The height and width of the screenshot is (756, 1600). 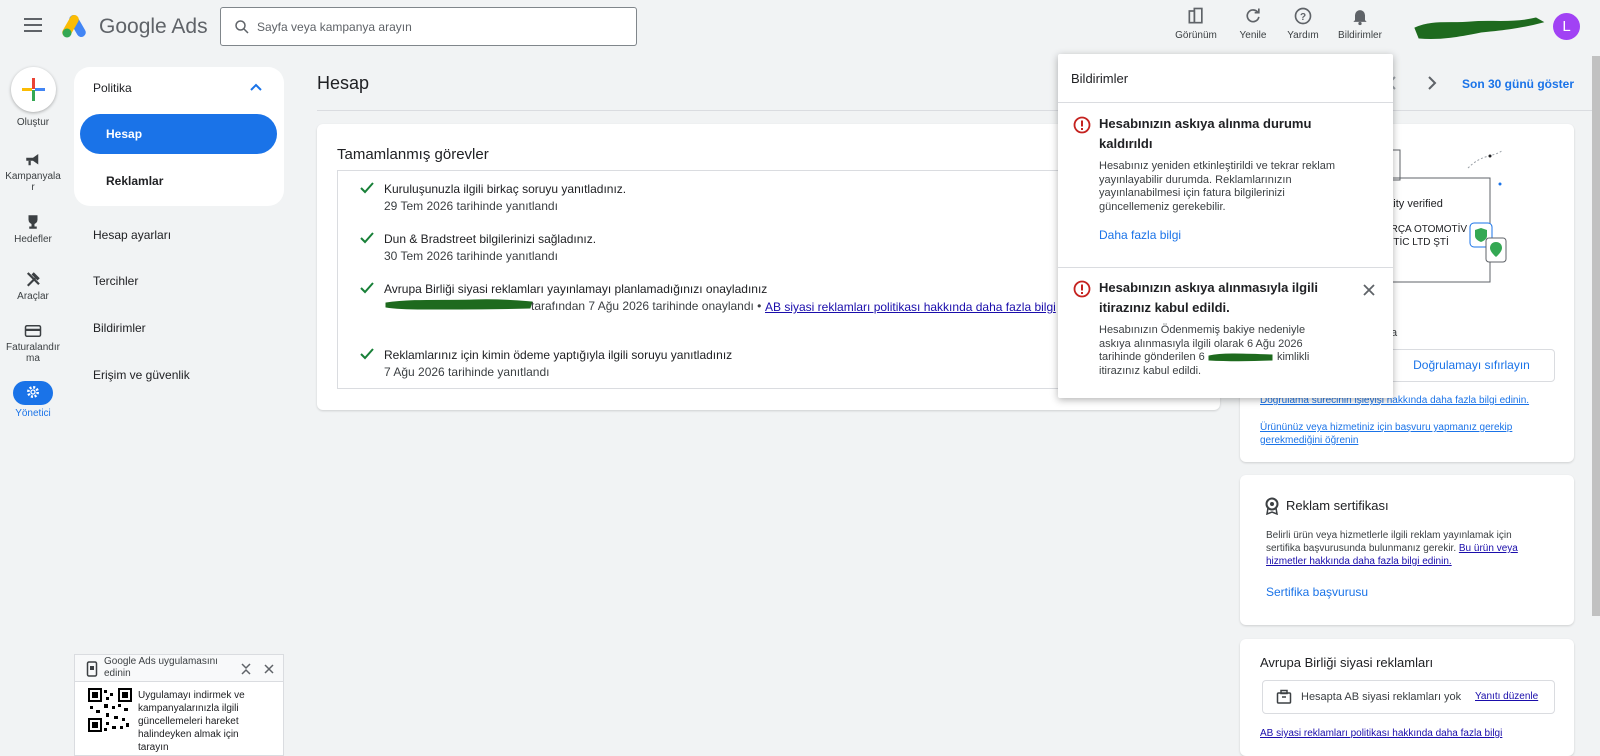 I want to click on nav-item-access-security: Erişim ve güvenlik, so click(x=141, y=375).